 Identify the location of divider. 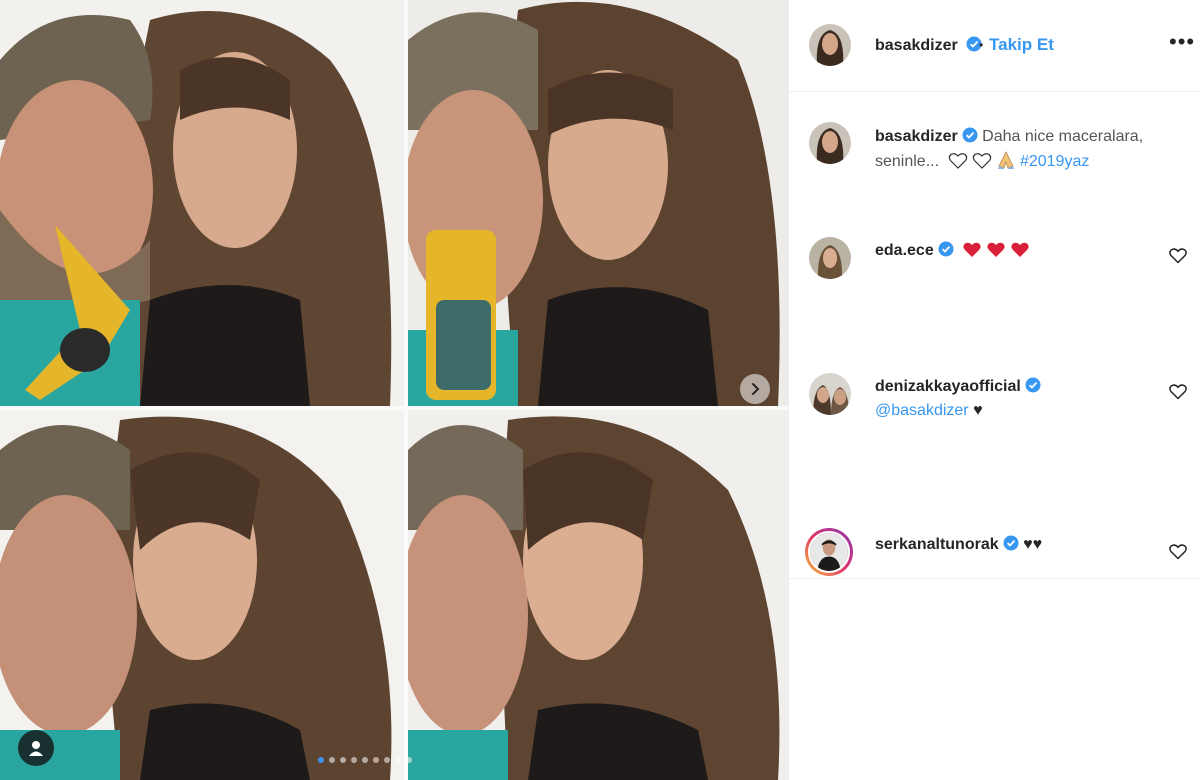
(994, 578).